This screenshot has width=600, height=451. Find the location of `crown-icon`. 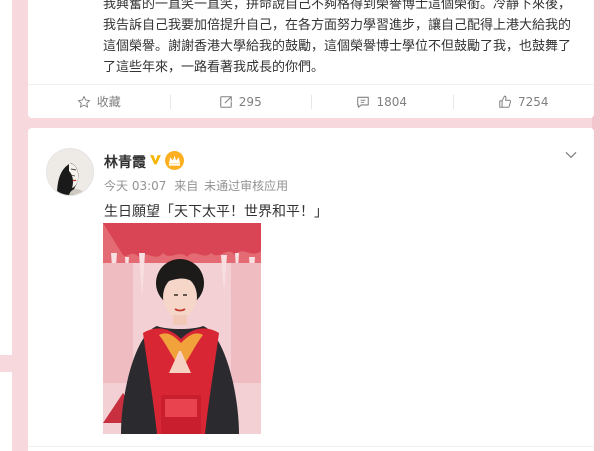

crown-icon is located at coordinates (174, 160).